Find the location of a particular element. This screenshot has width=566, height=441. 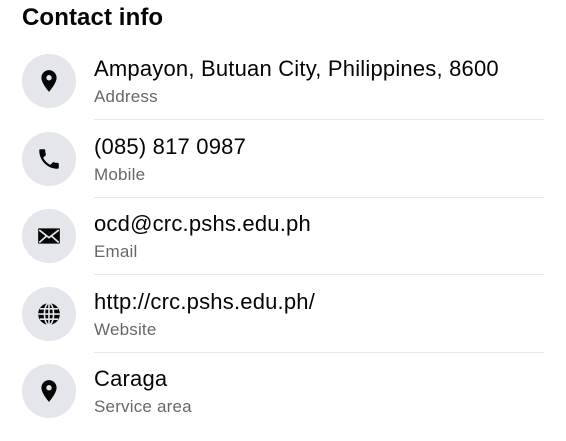

globe-icon is located at coordinates (49, 313).